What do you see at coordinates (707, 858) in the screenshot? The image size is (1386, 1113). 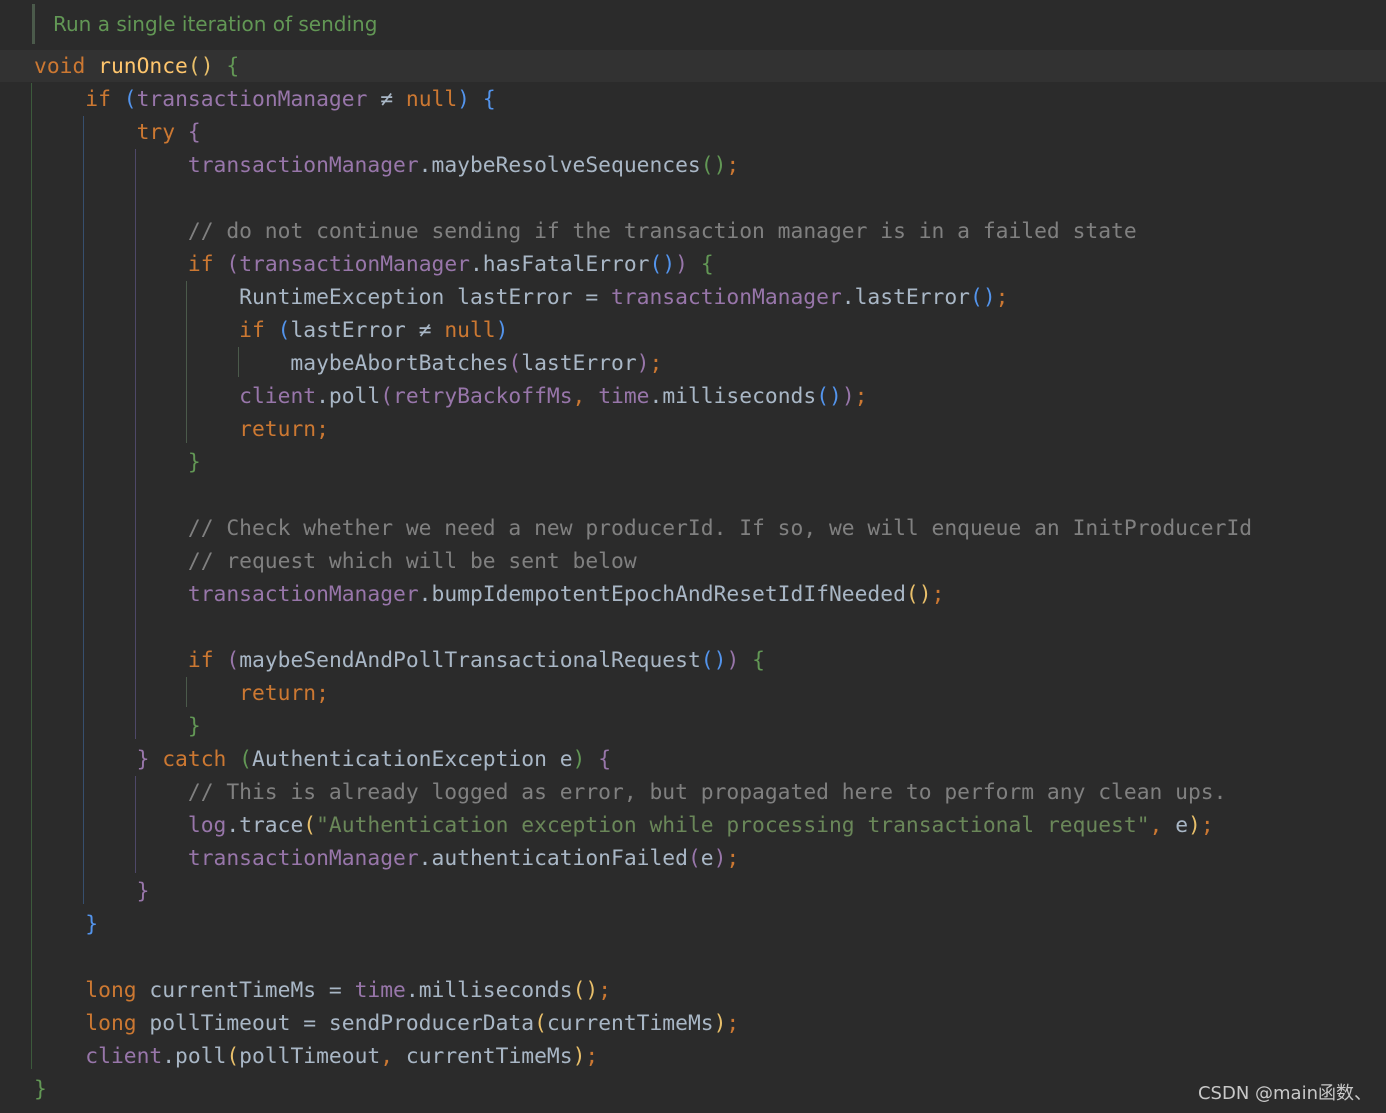 I see `code-token: e` at bounding box center [707, 858].